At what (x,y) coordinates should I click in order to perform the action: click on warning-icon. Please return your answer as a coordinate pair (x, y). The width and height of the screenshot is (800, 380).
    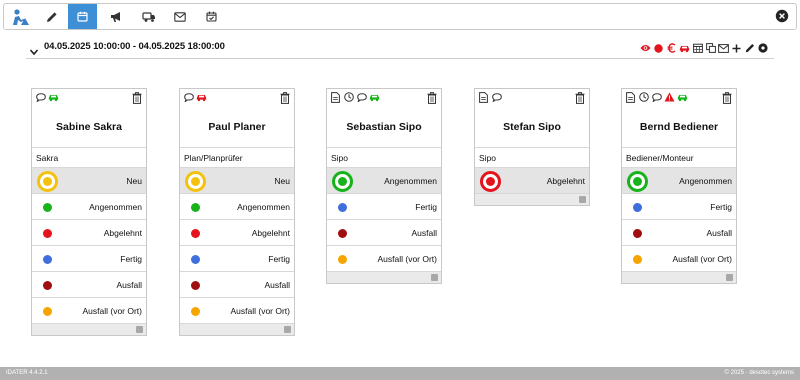
    Looking at the image, I should click on (669, 97).